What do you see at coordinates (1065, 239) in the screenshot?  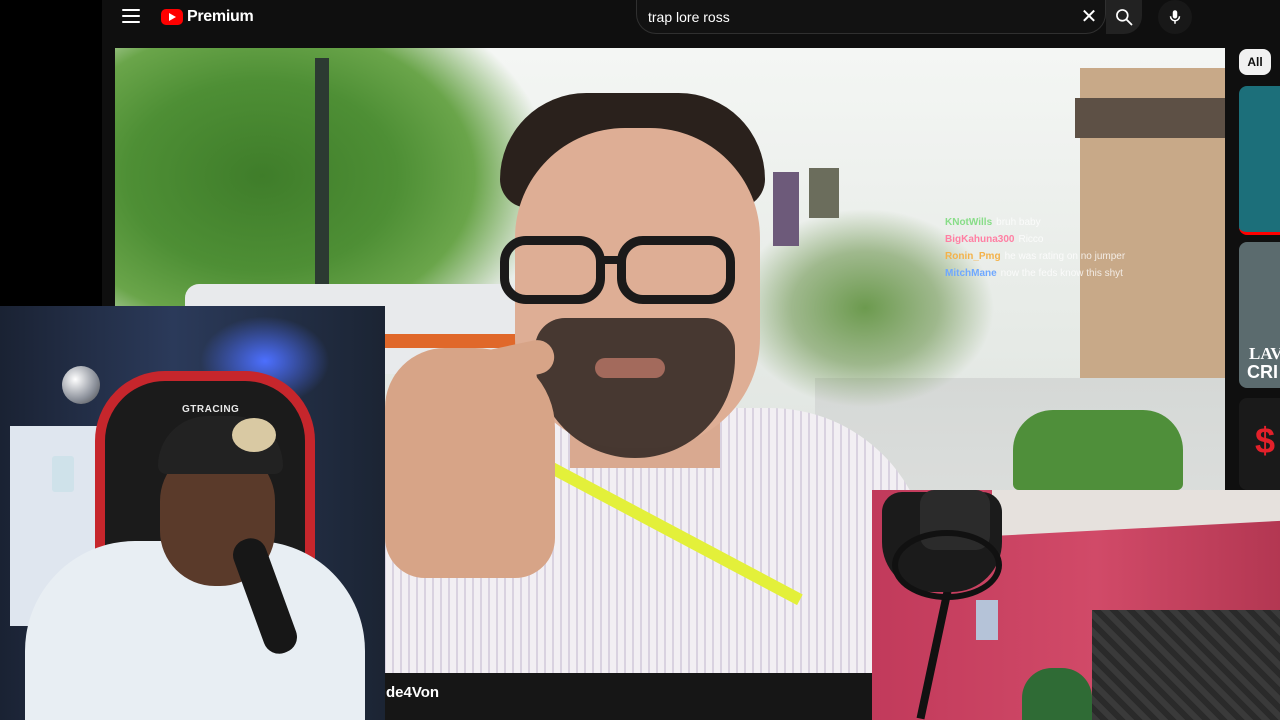 I see `chat-message: BigKahuna300 Ricco` at bounding box center [1065, 239].